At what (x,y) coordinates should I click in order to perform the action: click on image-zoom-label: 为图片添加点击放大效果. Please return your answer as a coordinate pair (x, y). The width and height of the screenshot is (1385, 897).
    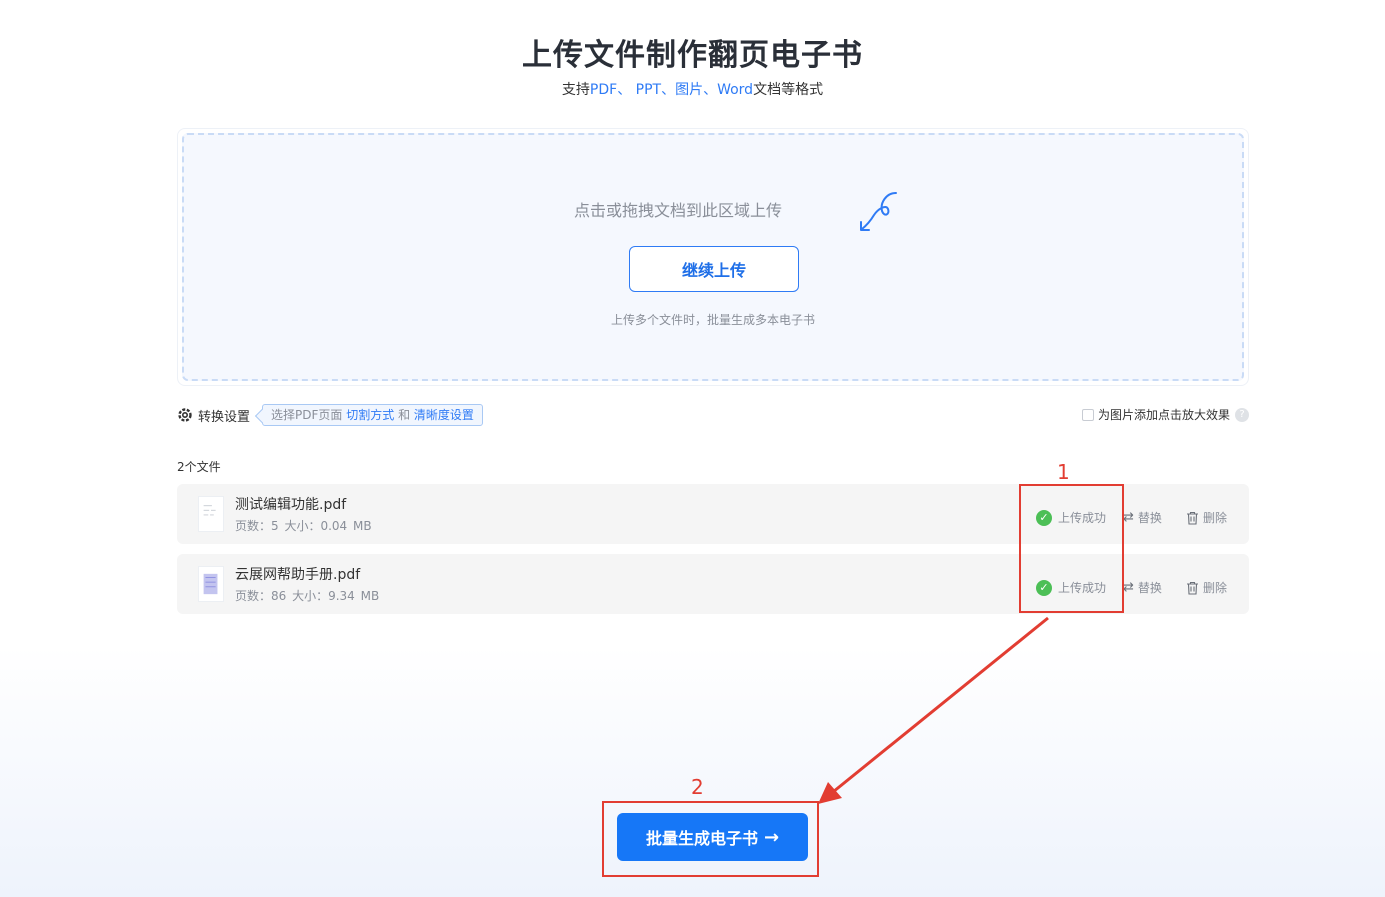
    Looking at the image, I should click on (1164, 414).